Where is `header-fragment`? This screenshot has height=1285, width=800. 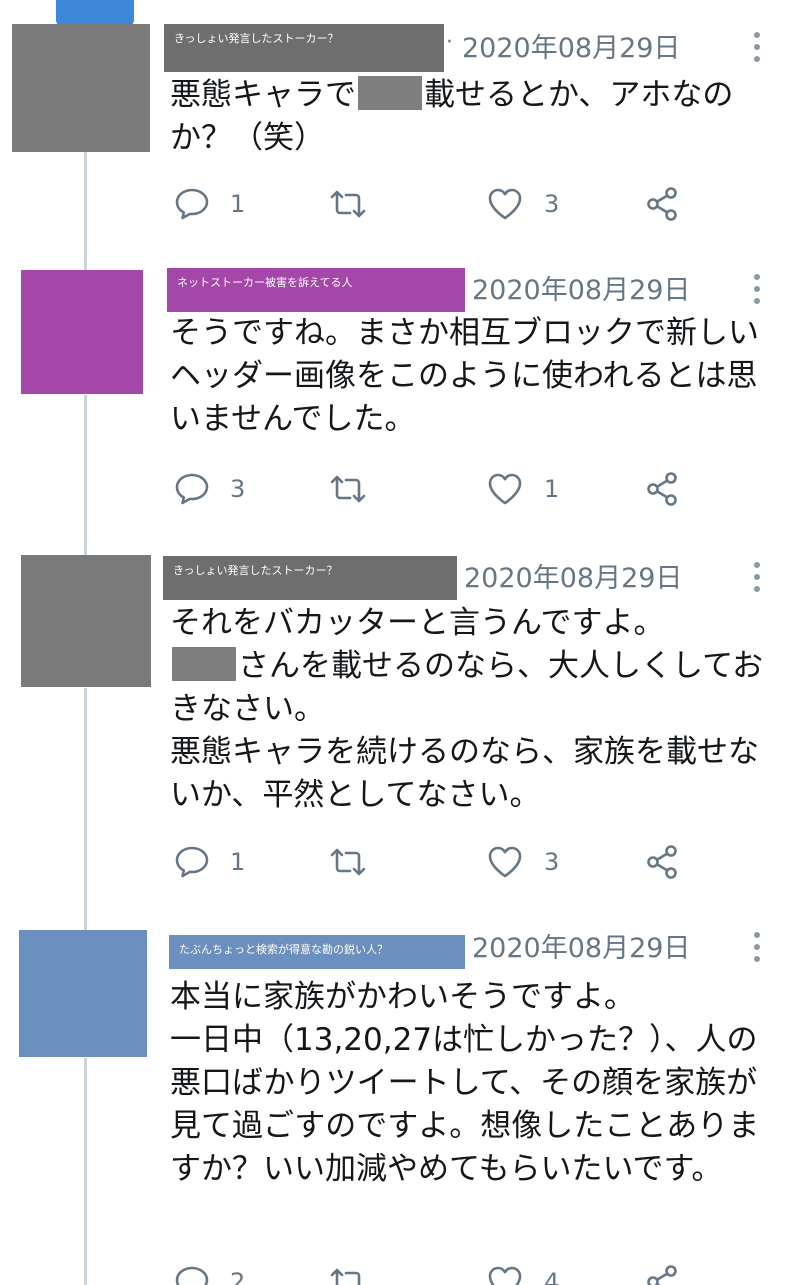
header-fragment is located at coordinates (95, 13).